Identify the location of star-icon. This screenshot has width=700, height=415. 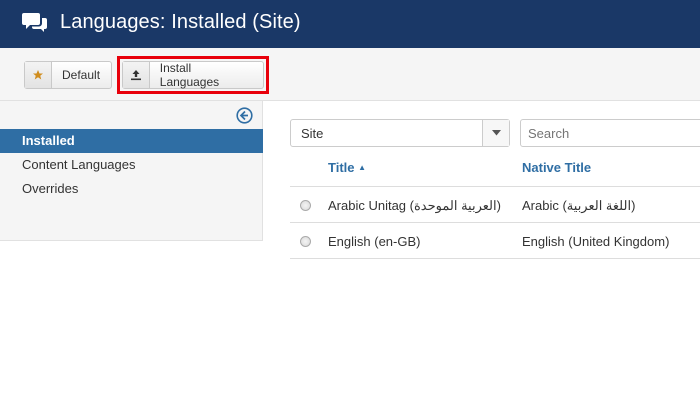
(38, 75).